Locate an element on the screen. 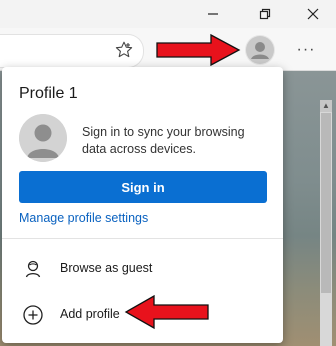 The height and width of the screenshot is (346, 336). title-bar is located at coordinates (168, 14).